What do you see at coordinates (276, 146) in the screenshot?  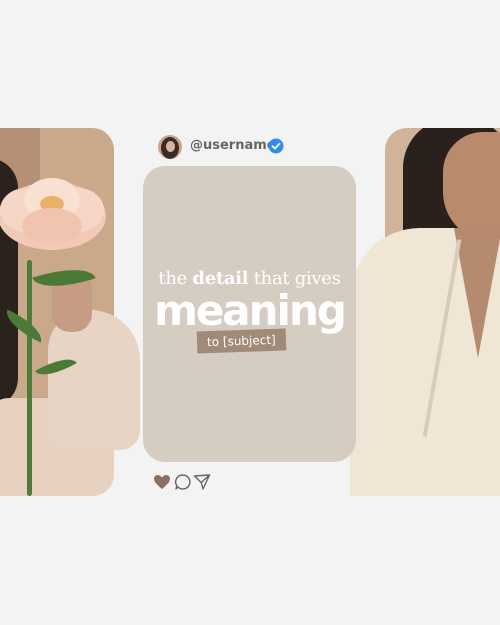 I see `verified-badge-icon` at bounding box center [276, 146].